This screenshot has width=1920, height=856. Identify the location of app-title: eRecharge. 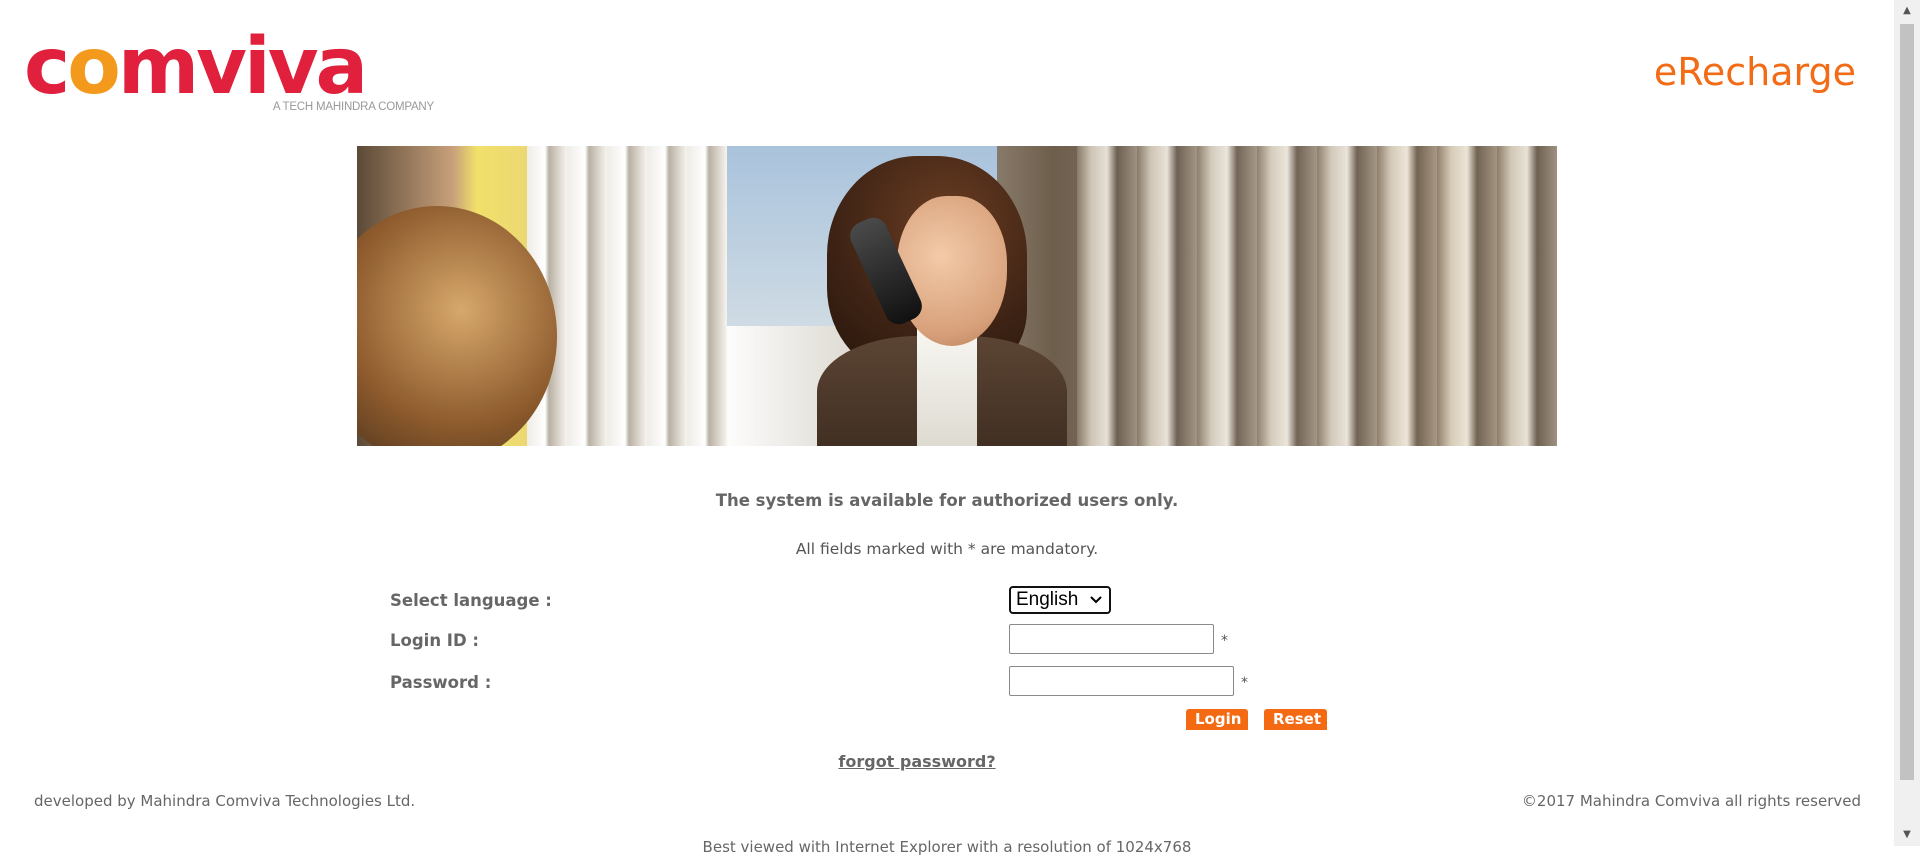
(1754, 72).